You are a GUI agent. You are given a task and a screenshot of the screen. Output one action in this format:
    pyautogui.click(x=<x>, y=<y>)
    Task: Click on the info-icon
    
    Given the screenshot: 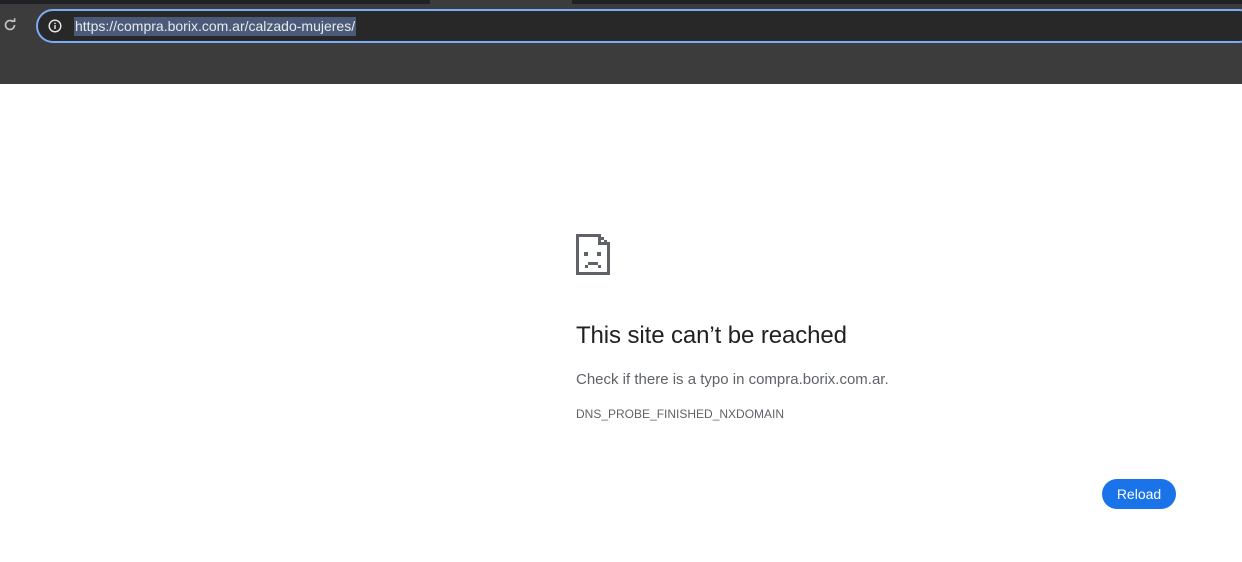 What is the action you would take?
    pyautogui.click(x=55, y=26)
    